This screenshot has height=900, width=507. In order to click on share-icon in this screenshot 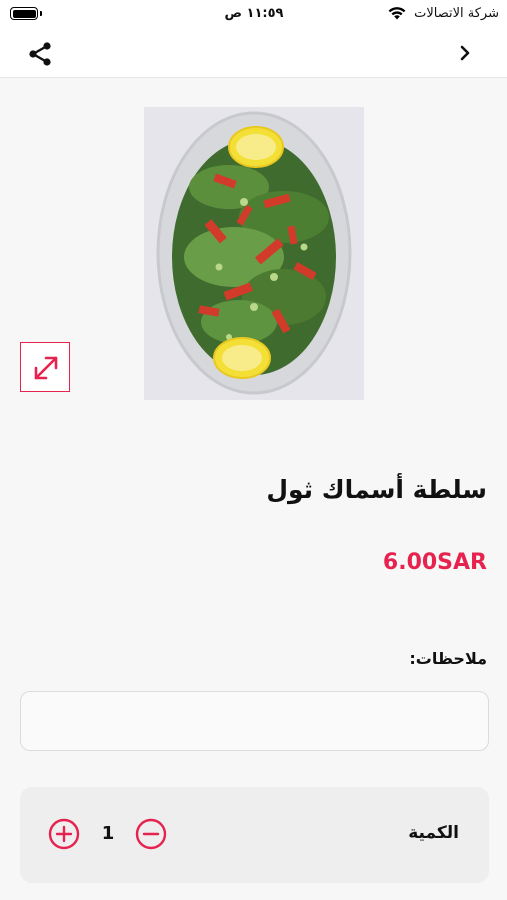, I will do `click(40, 54)`.